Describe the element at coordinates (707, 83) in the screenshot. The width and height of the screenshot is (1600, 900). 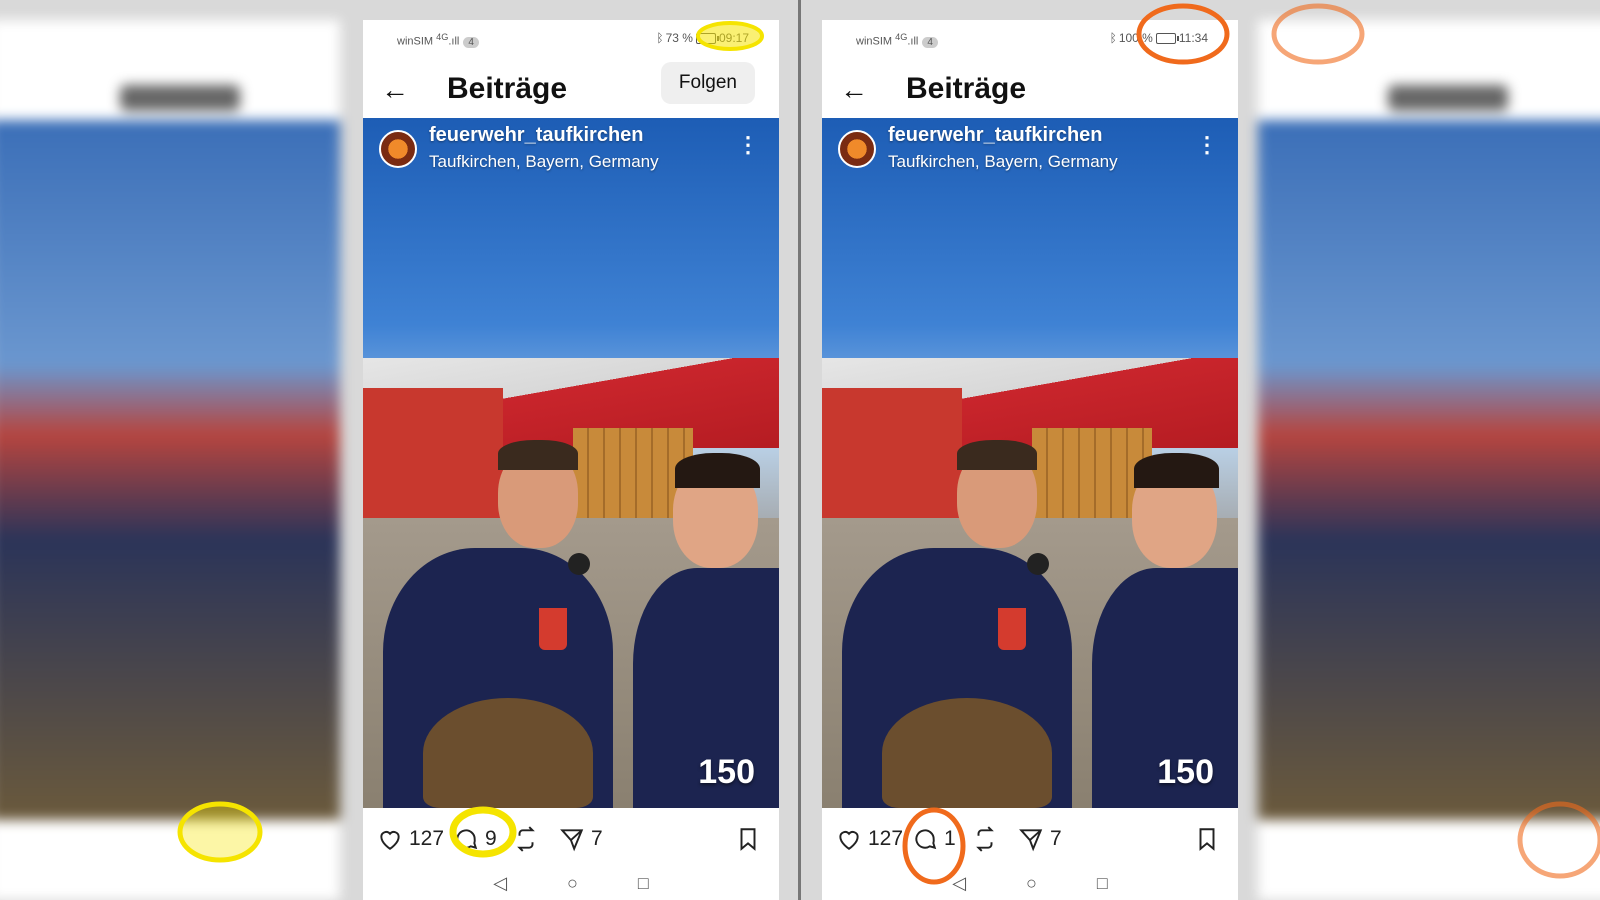
I see `follow-button: Folgen` at that location.